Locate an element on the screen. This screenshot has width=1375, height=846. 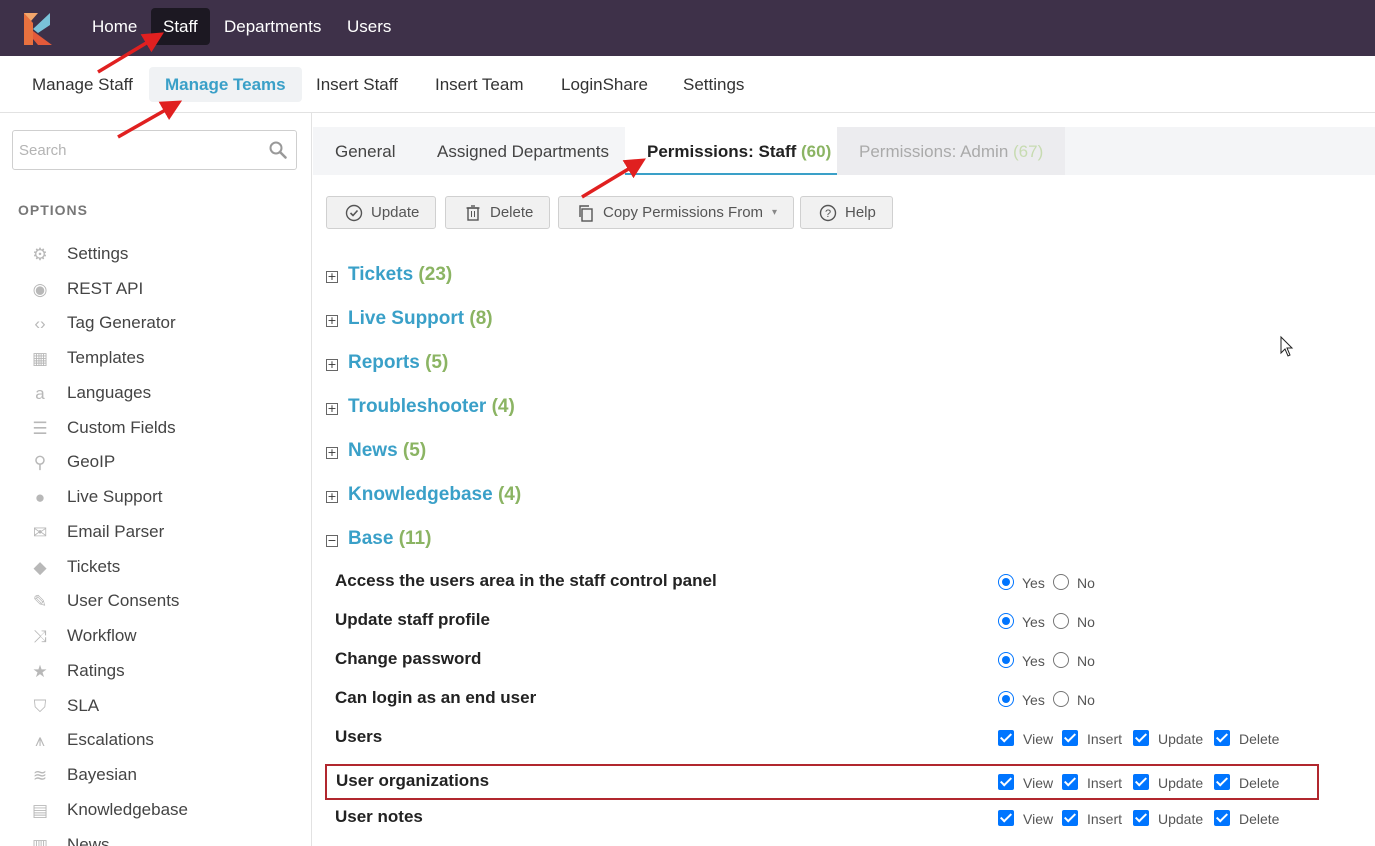
search-icon is located at coordinates (278, 150).